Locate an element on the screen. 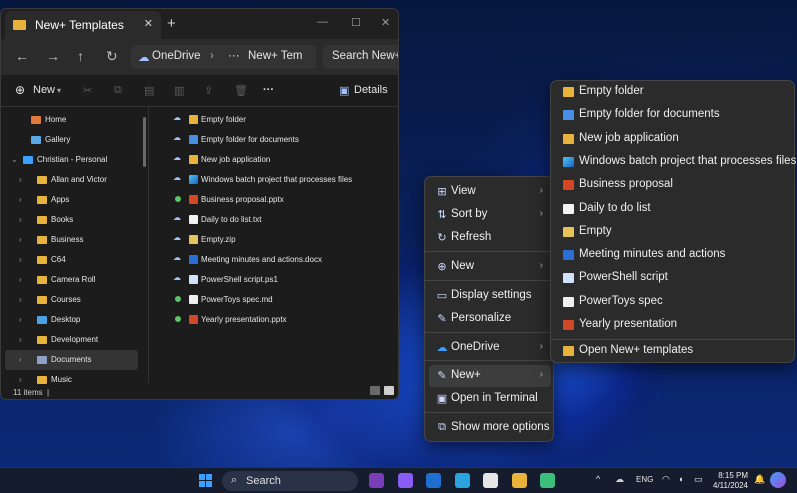  template-item: PowerShell script is located at coordinates (673, 278).